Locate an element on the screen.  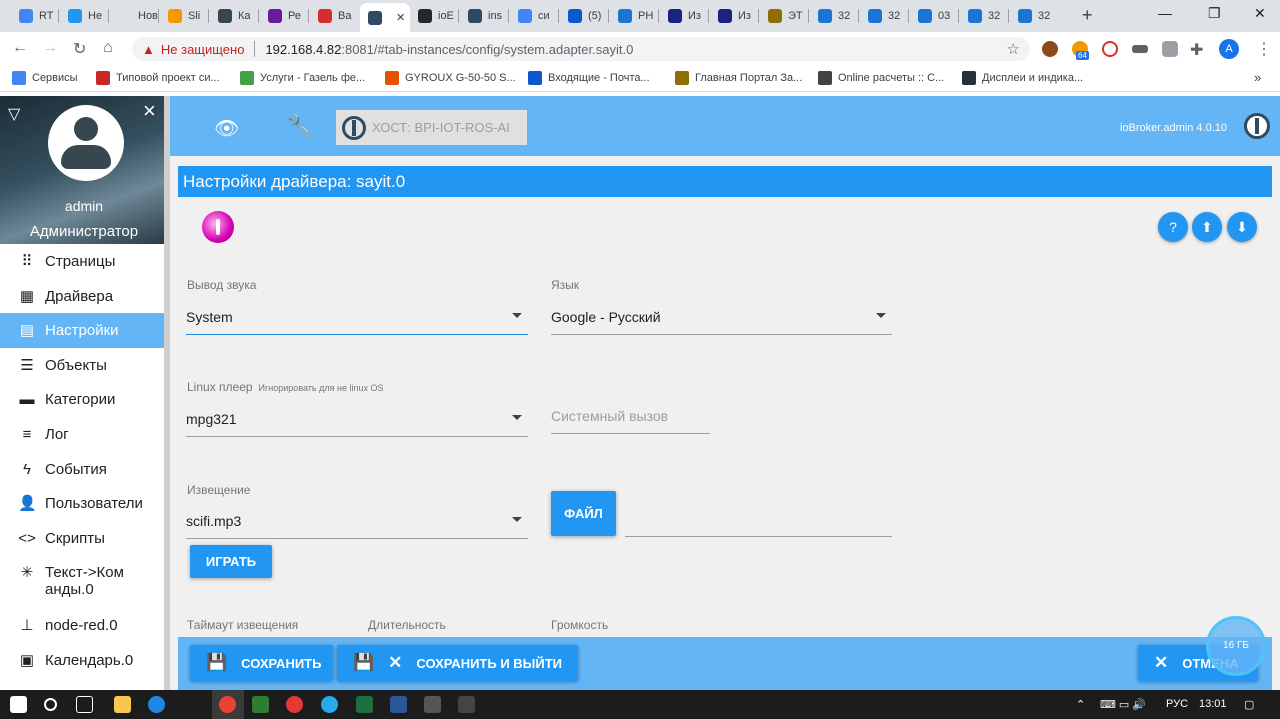
help-button: ? is located at coordinates (1173, 227).